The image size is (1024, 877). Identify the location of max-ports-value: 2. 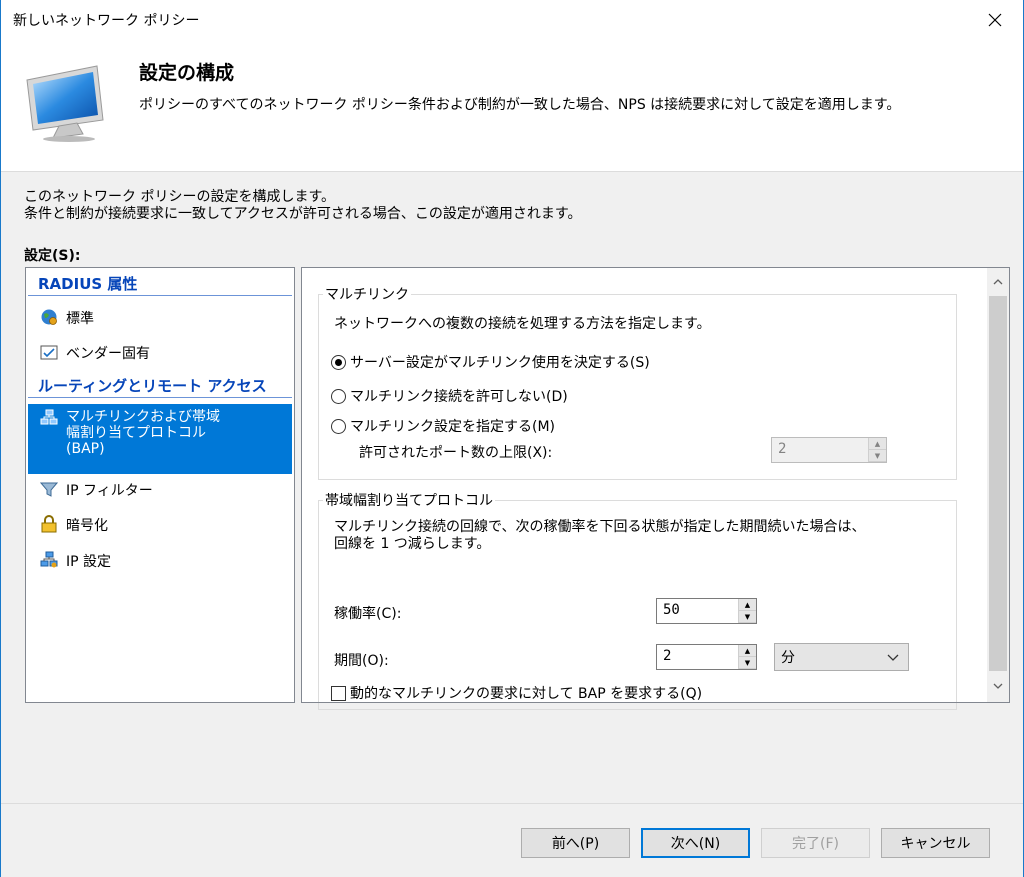
(782, 449).